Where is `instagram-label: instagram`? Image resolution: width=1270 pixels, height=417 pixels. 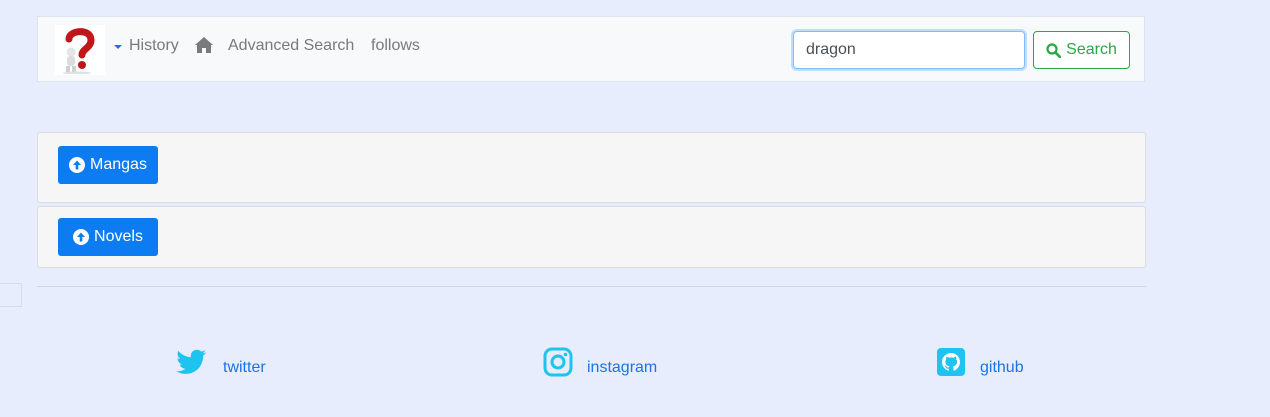 instagram-label: instagram is located at coordinates (622, 367).